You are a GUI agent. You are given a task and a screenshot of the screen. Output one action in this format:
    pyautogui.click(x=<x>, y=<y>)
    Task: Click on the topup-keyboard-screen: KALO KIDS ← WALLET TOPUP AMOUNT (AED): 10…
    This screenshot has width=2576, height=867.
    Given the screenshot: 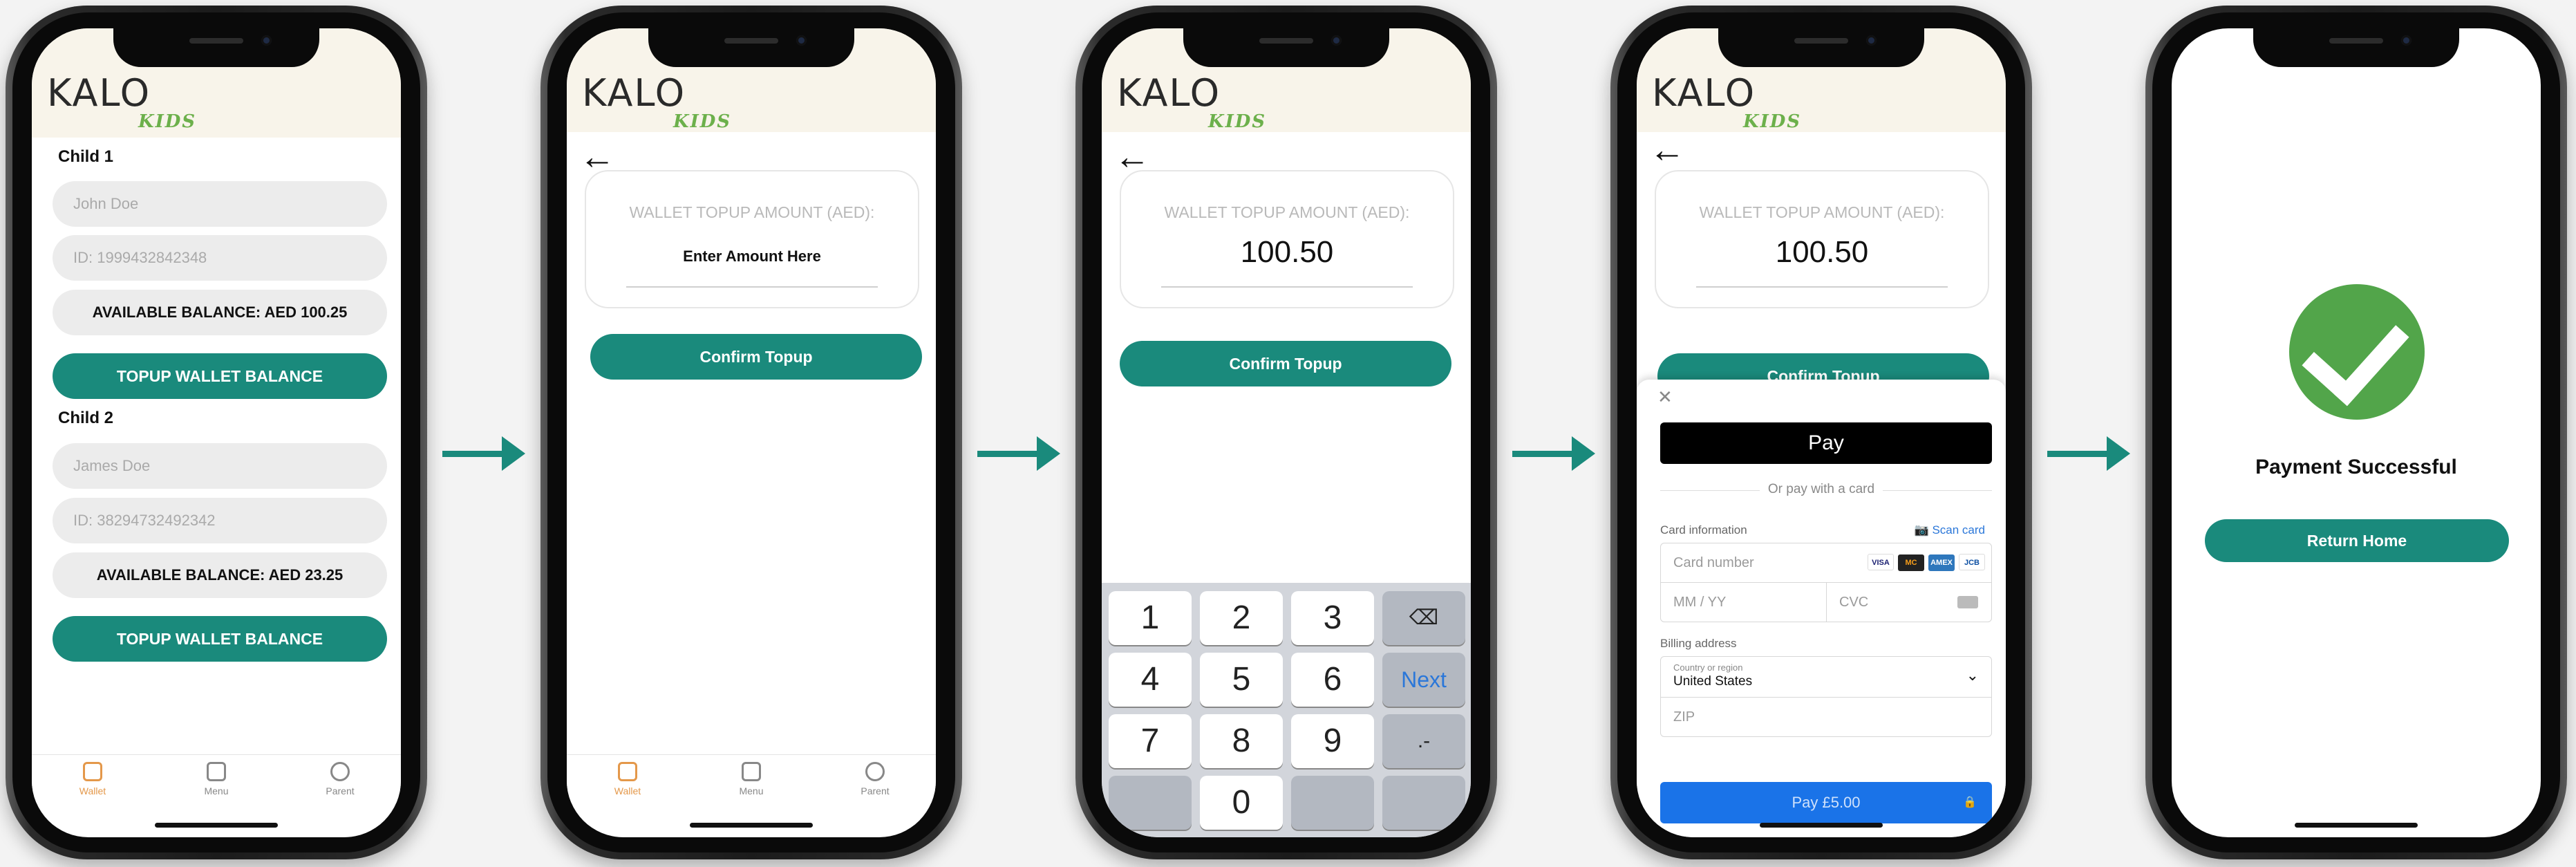 What is the action you would take?
    pyautogui.click(x=1286, y=432)
    